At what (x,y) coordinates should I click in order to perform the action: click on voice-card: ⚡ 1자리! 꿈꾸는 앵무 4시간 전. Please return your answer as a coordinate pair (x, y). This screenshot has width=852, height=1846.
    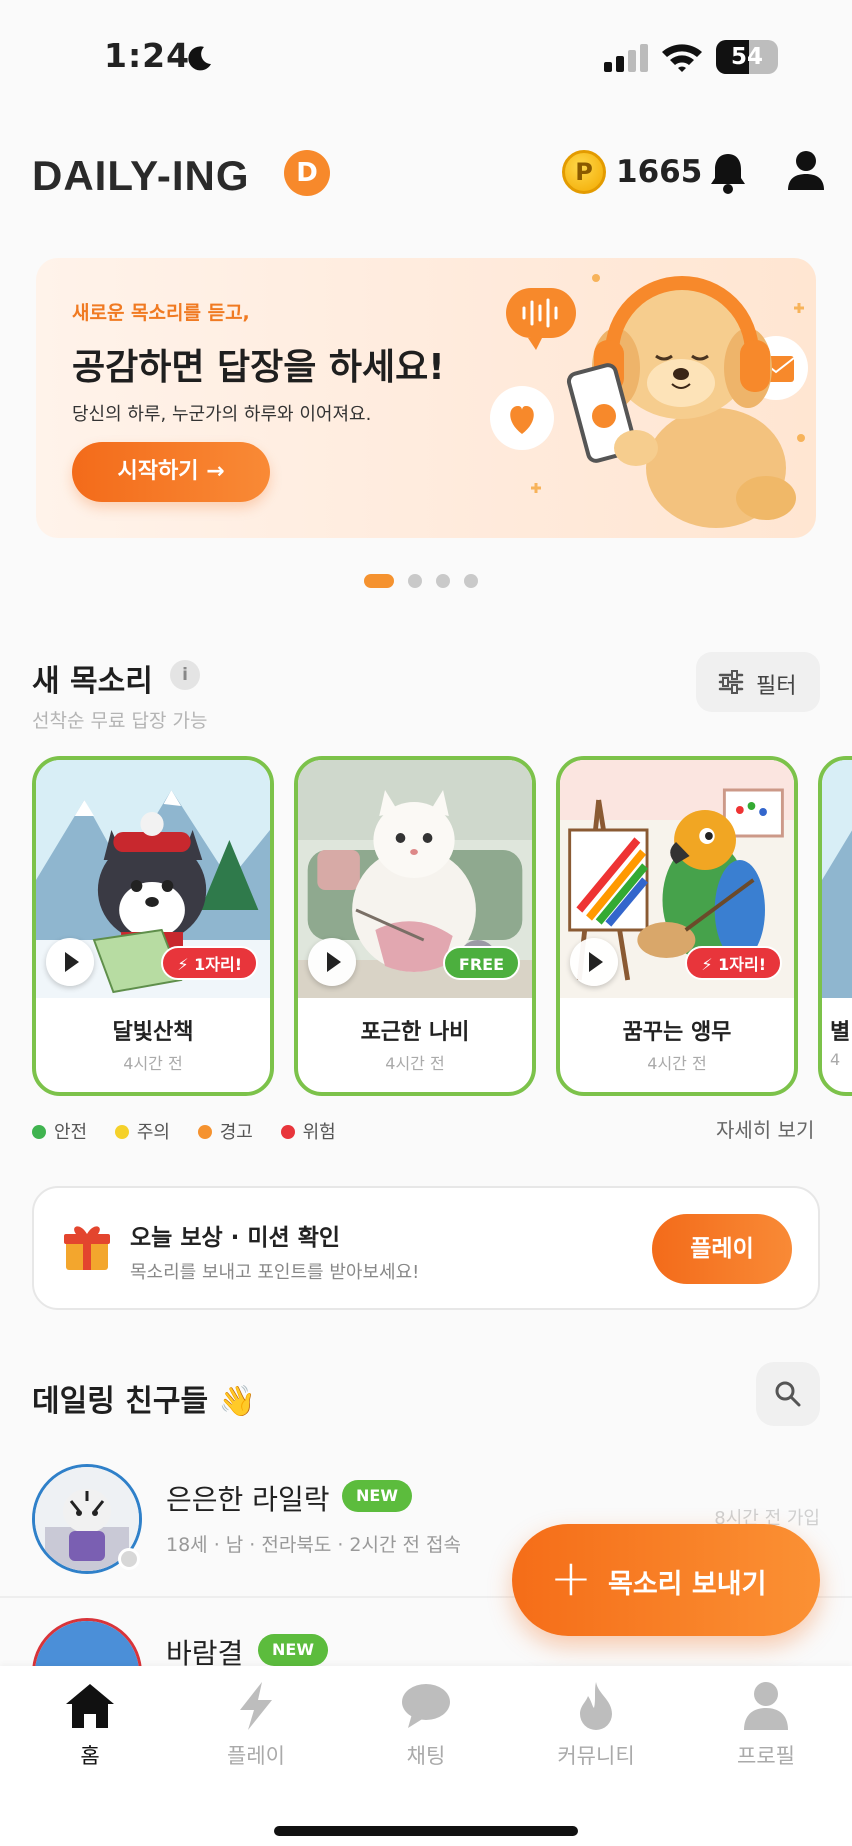
    Looking at the image, I should click on (677, 926).